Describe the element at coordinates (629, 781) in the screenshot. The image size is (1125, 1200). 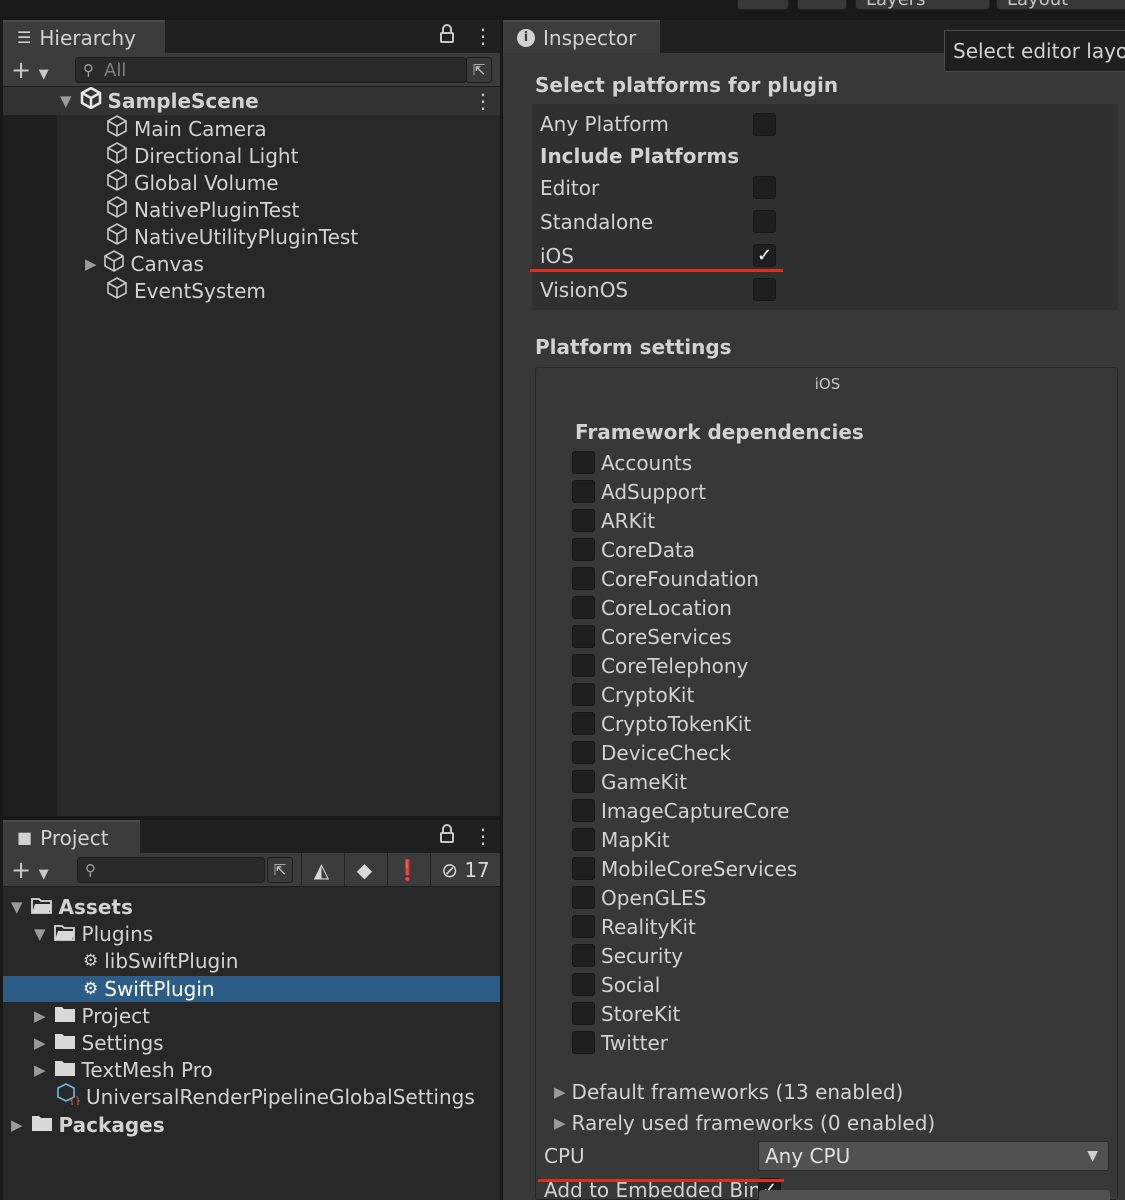
I see `framework-row: GameKit` at that location.